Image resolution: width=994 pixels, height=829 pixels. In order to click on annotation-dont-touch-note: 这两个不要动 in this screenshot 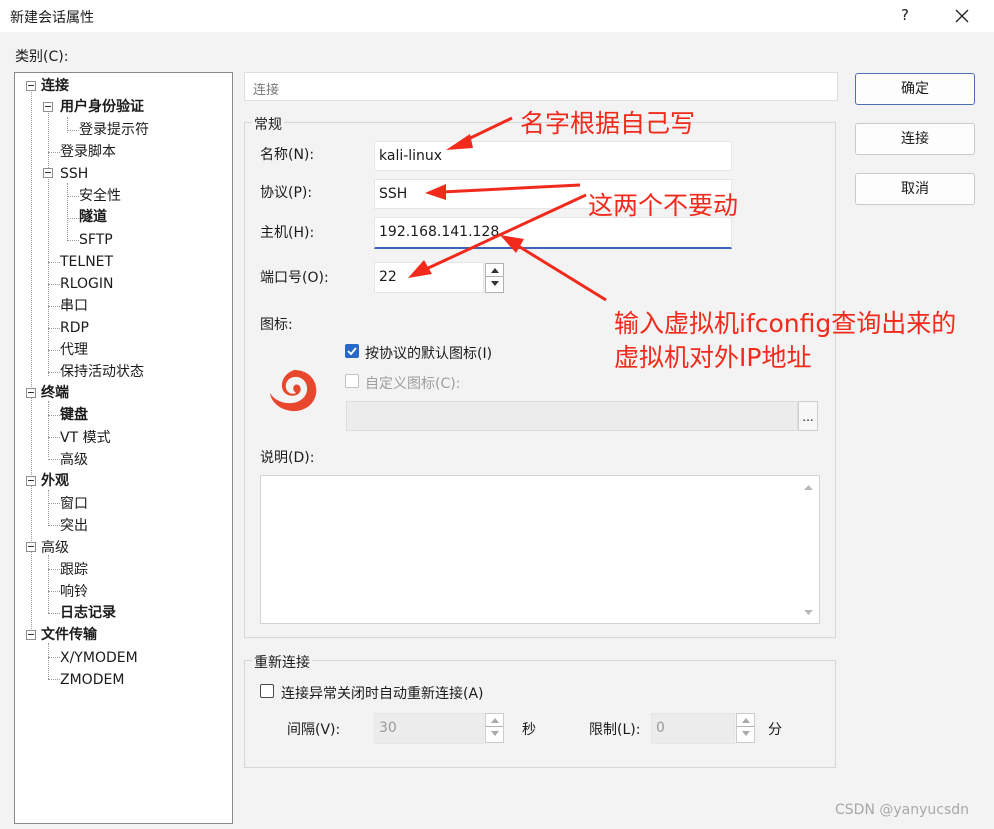, I will do `click(663, 205)`.